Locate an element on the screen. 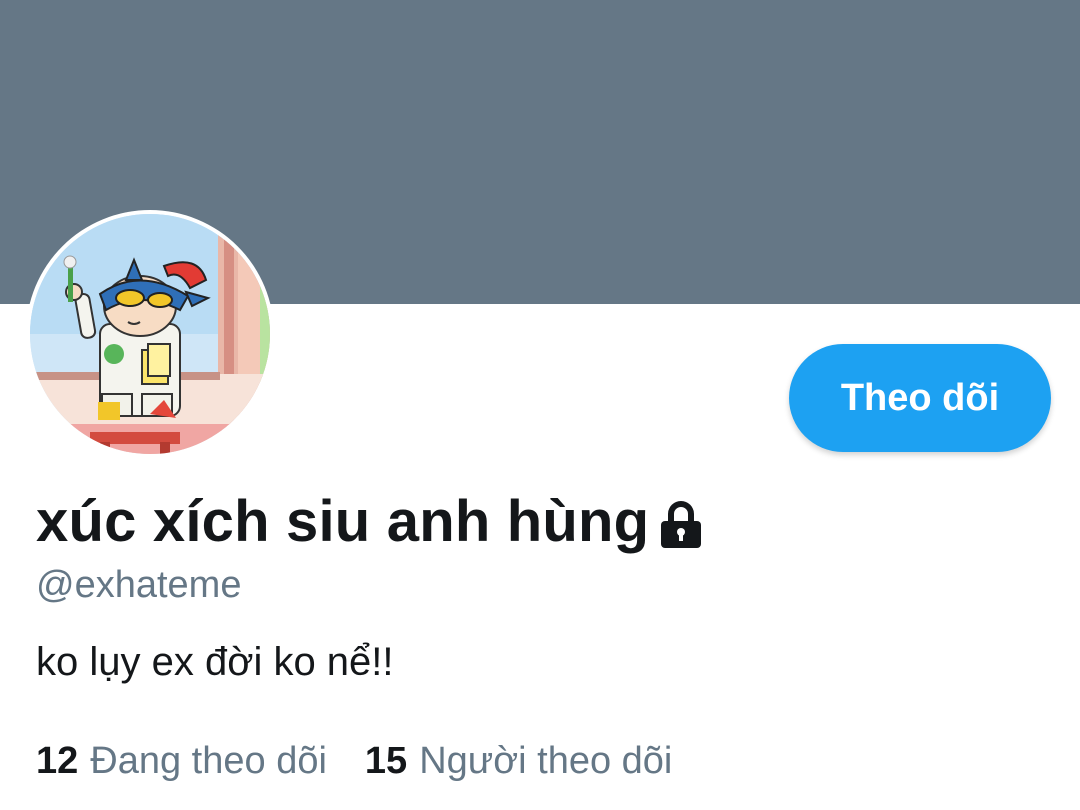  display-name: xúc xích siu anh hùng is located at coordinates (343, 521).